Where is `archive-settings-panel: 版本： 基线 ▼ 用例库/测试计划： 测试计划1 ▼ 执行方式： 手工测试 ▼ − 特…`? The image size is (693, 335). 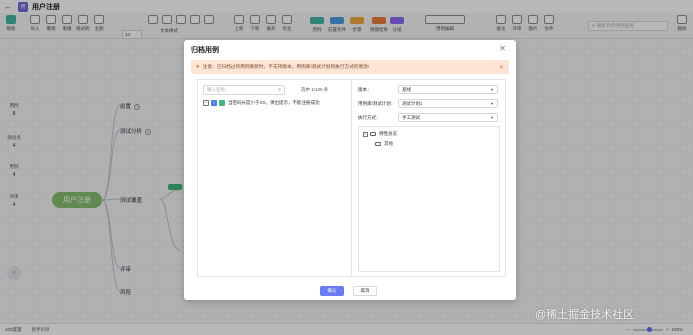
archive-settings-panel: 版本： 基线 ▼ 用例库/测试计划： 测试计划1 ▼ 执行方式： 手工测试 ▼ − 特… is located at coordinates (428, 178).